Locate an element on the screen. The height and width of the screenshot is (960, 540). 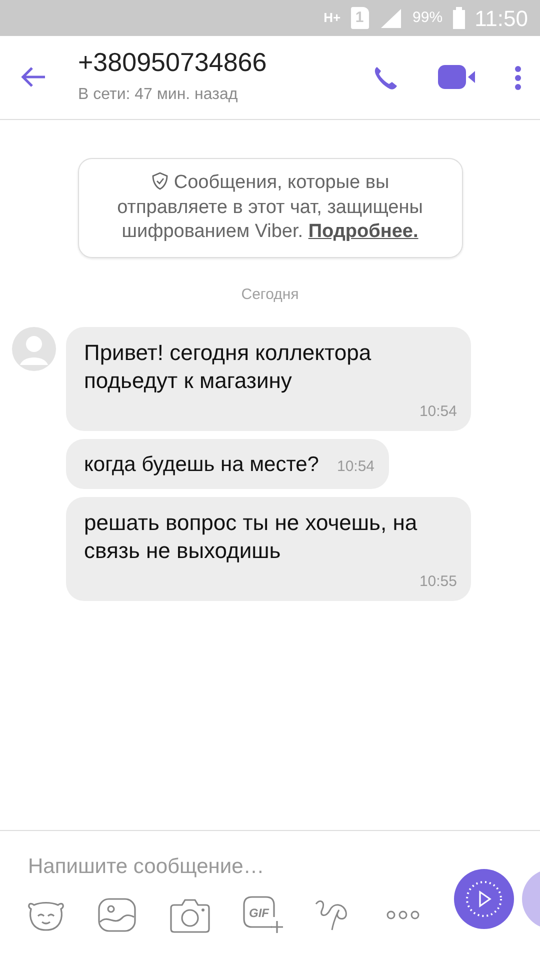
back-icon is located at coordinates (33, 77).